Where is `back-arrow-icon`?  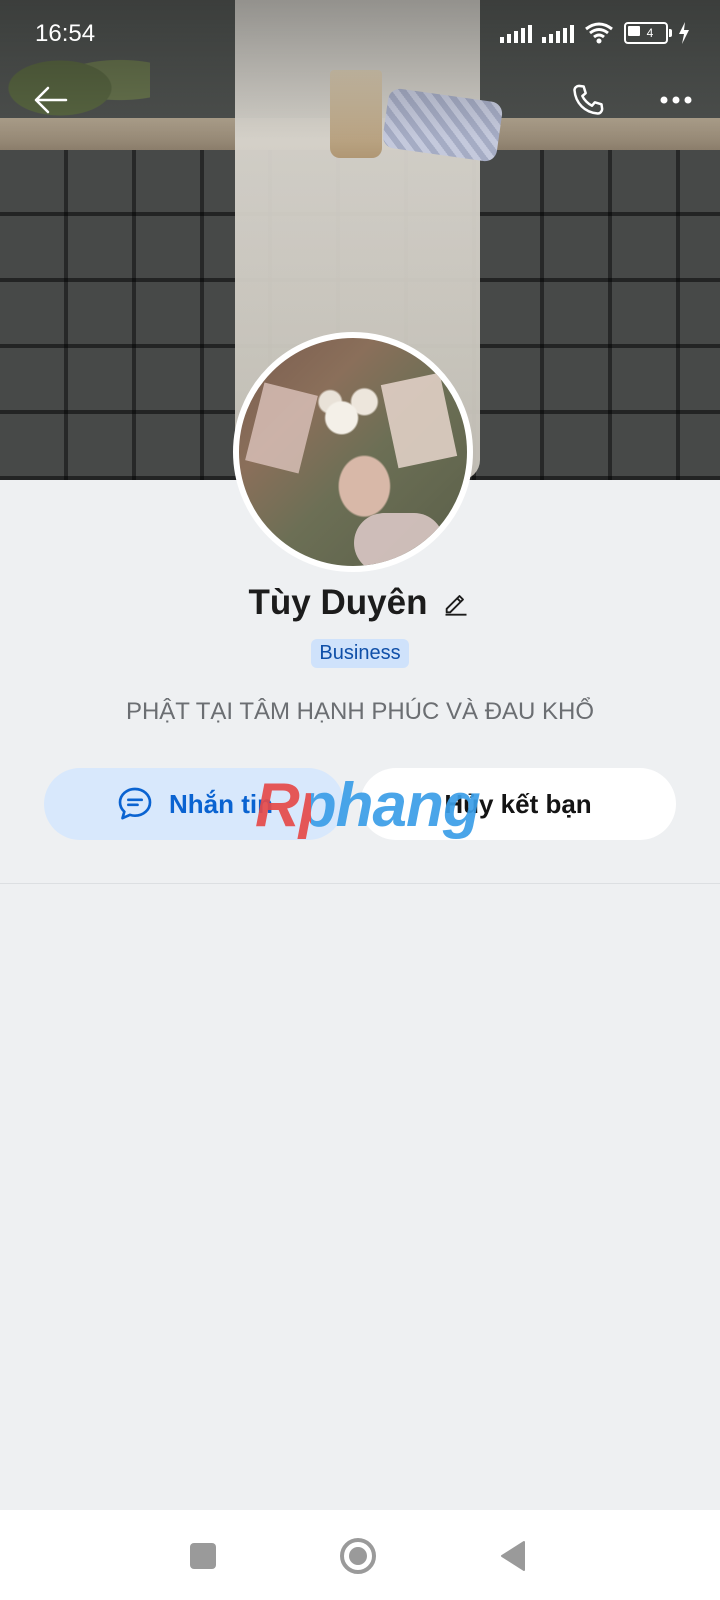 back-arrow-icon is located at coordinates (51, 100).